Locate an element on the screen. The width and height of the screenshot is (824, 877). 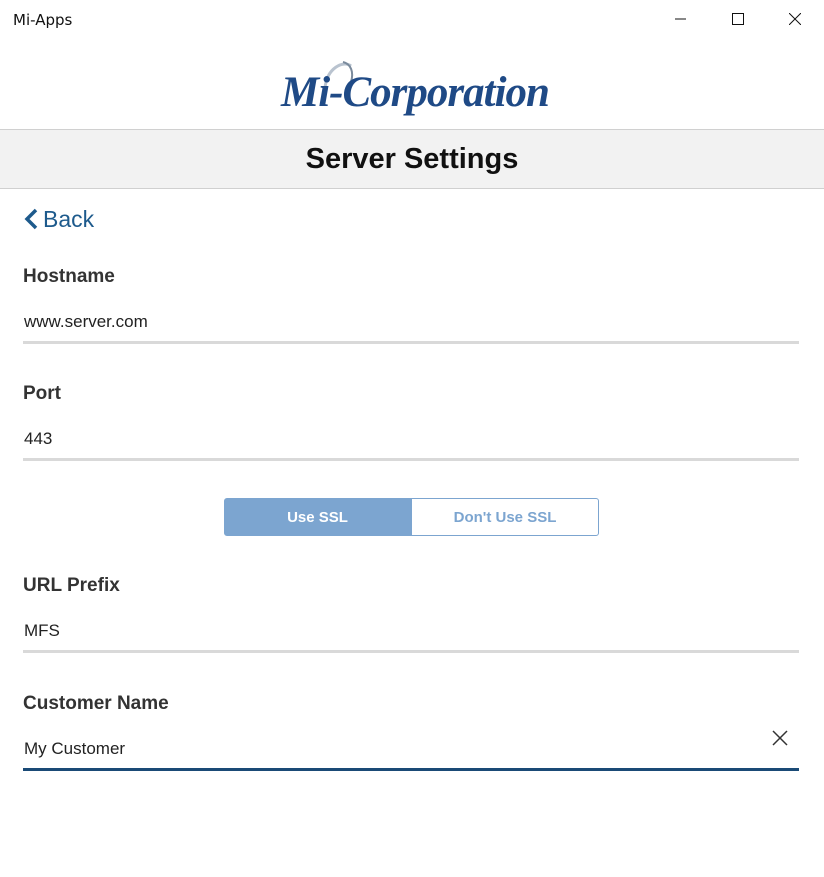
page-header: Server Settings is located at coordinates (412, 159).